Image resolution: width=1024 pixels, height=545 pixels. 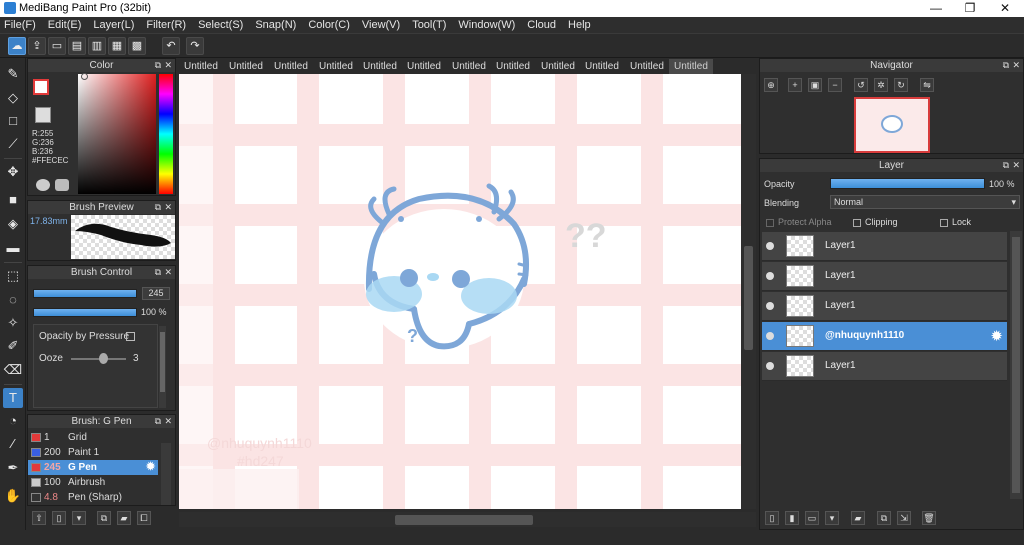 What do you see at coordinates (84, 76) in the screenshot?
I see `color-picker-cursor` at bounding box center [84, 76].